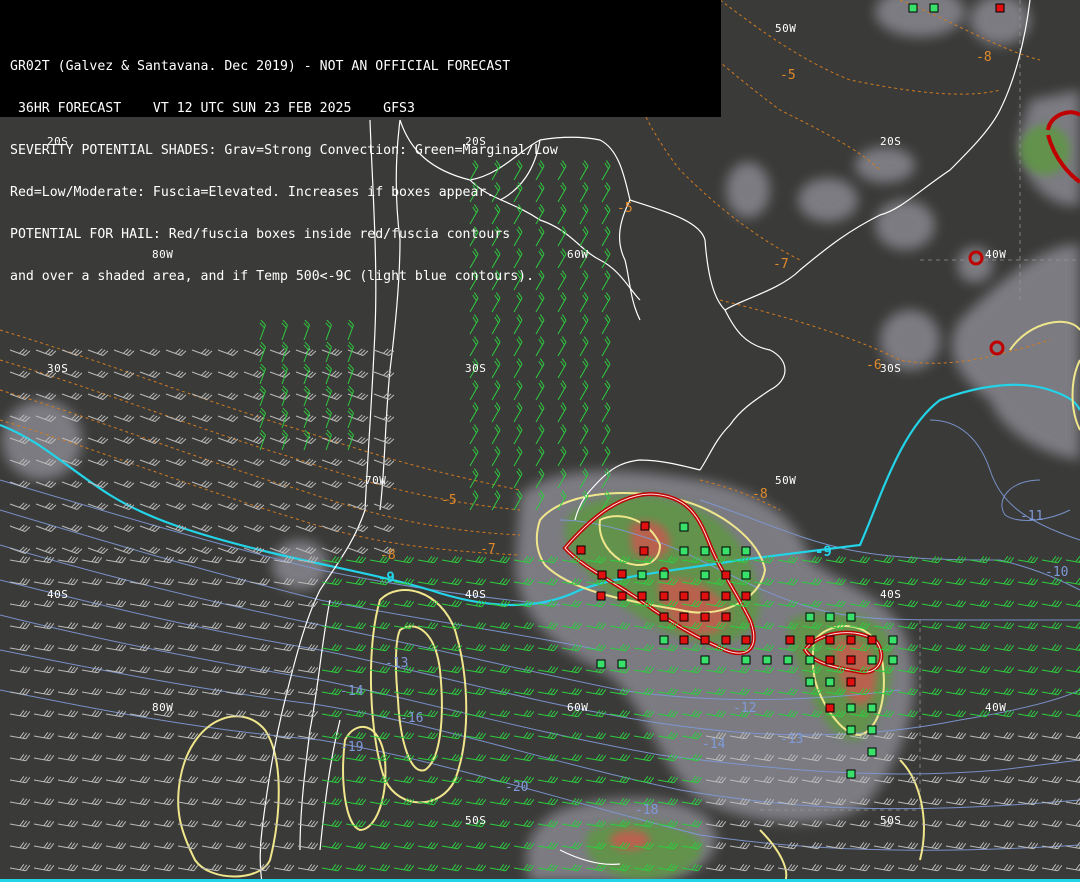 The height and width of the screenshot is (882, 1080). Describe the element at coordinates (823, 552) in the screenshot. I see `contour-label-m9-east: -9` at that location.